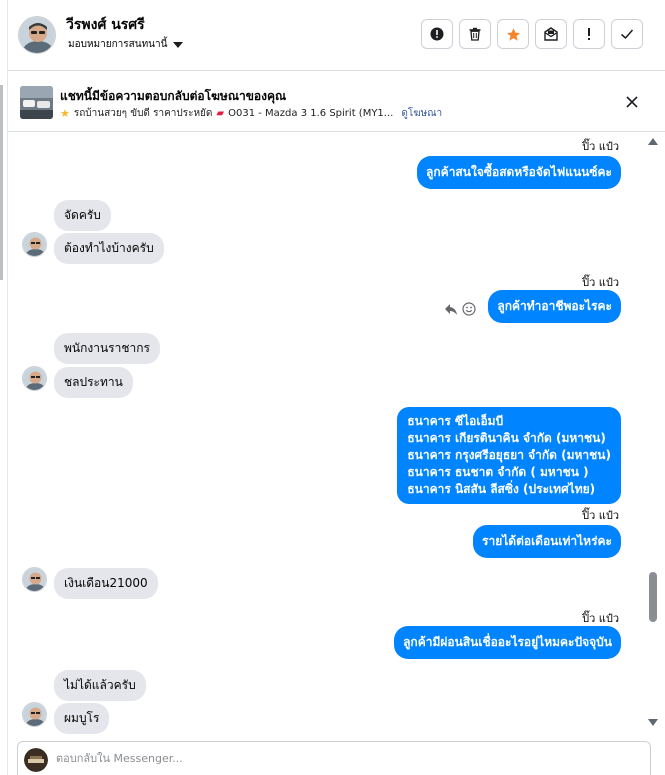 The image size is (665, 775). I want to click on outgoing-message: ลูกค้าสนใจซื้อสดหรือจัดไฟแนนซ์คะ, so click(519, 172).